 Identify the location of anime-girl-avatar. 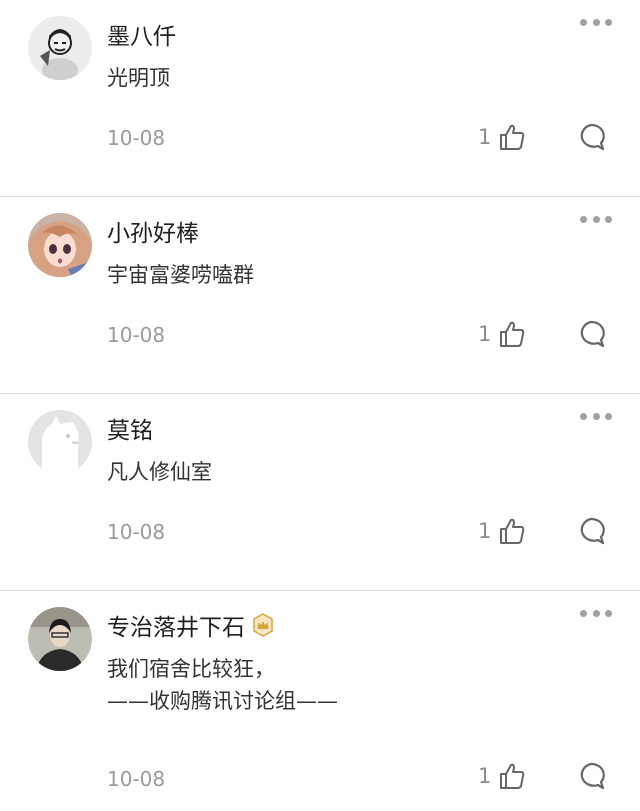
(60, 245).